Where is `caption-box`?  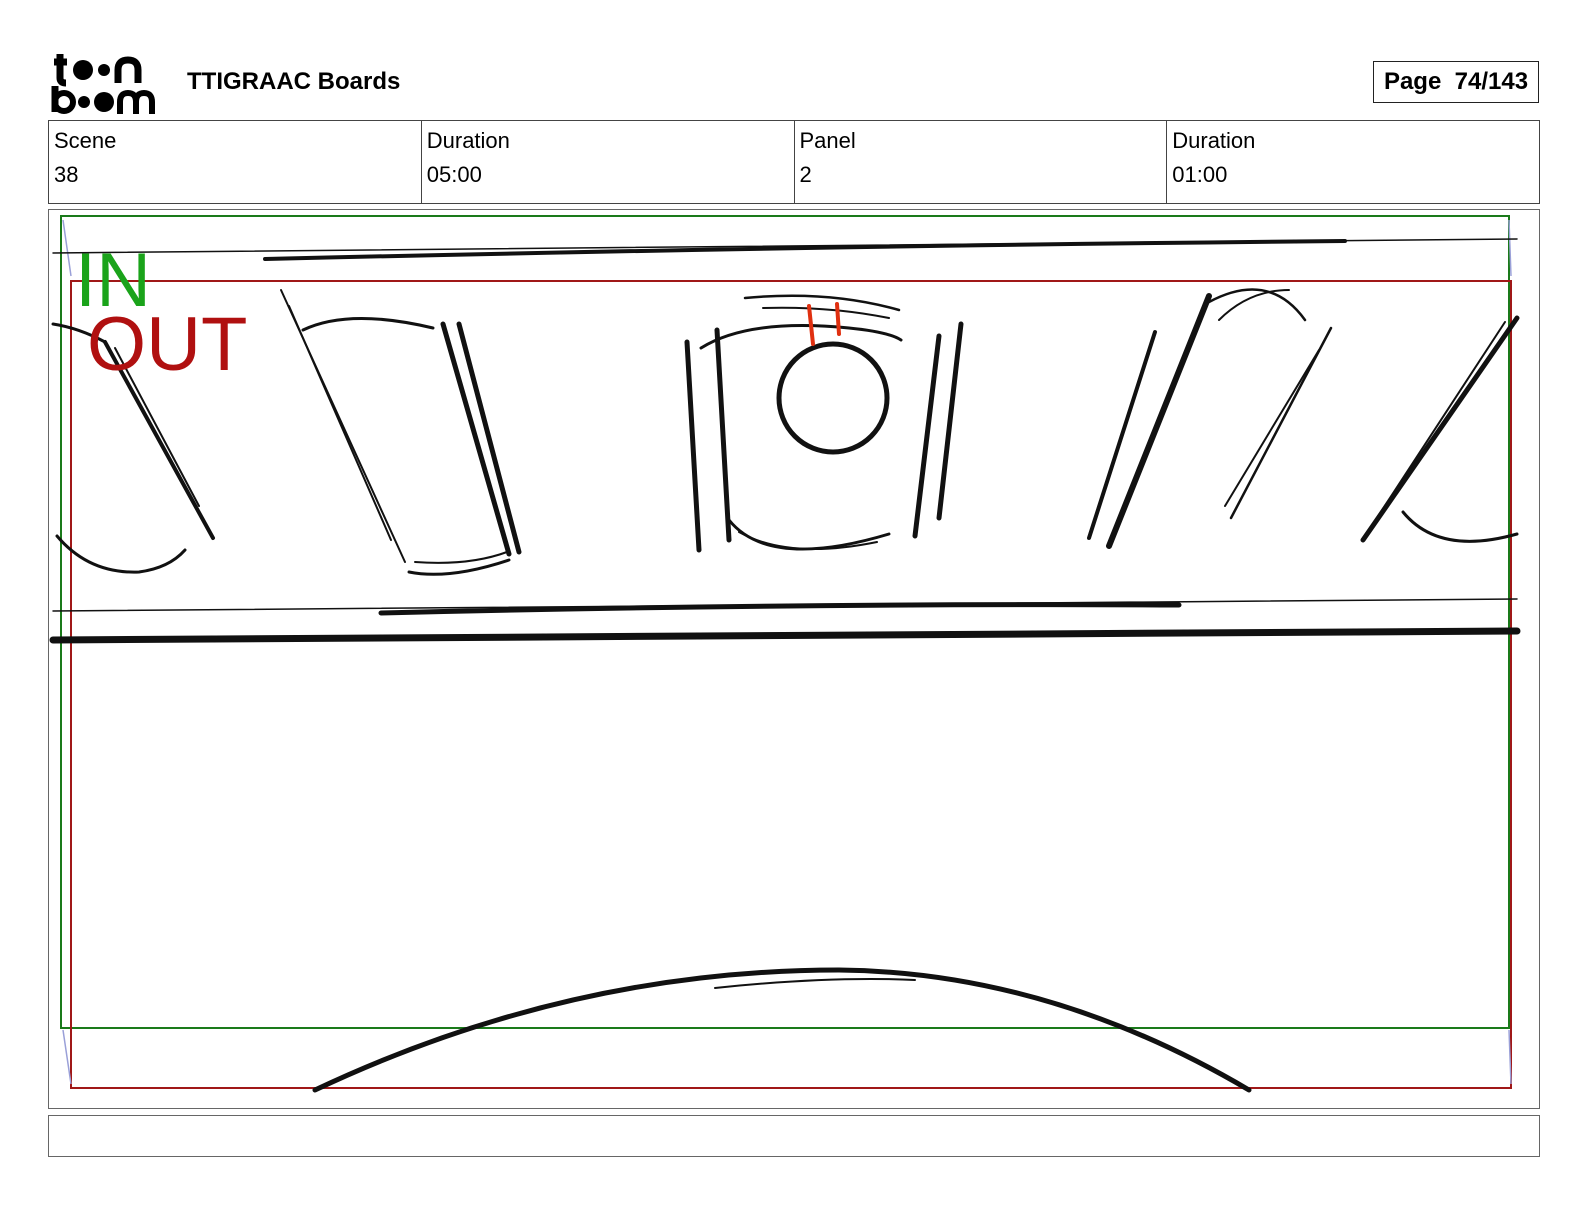 caption-box is located at coordinates (794, 1136).